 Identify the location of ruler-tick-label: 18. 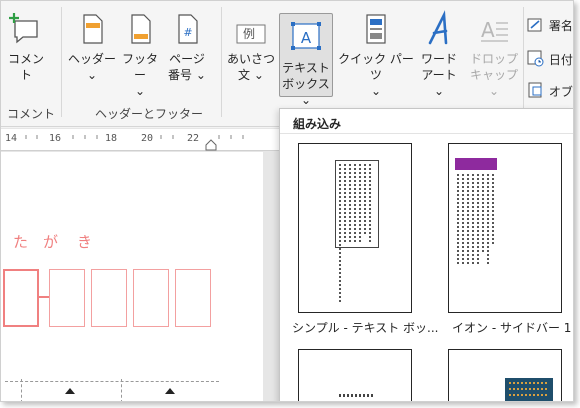
(111, 138).